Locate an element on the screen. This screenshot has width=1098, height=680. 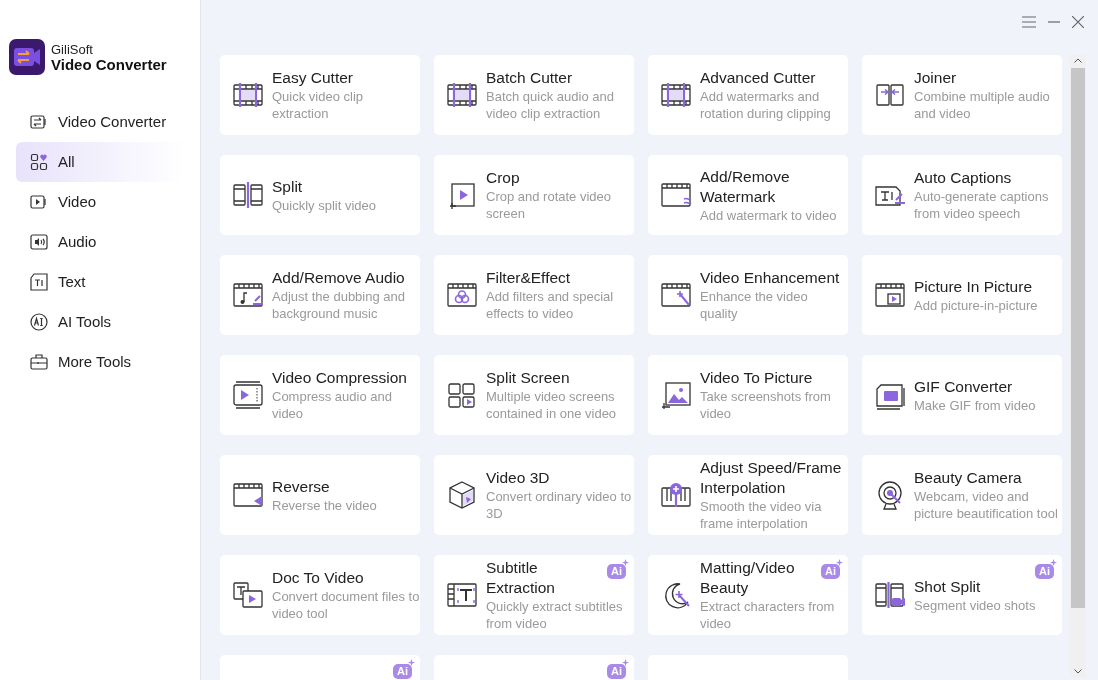
tool-description: Take screenshots from video is located at coordinates (766, 405).